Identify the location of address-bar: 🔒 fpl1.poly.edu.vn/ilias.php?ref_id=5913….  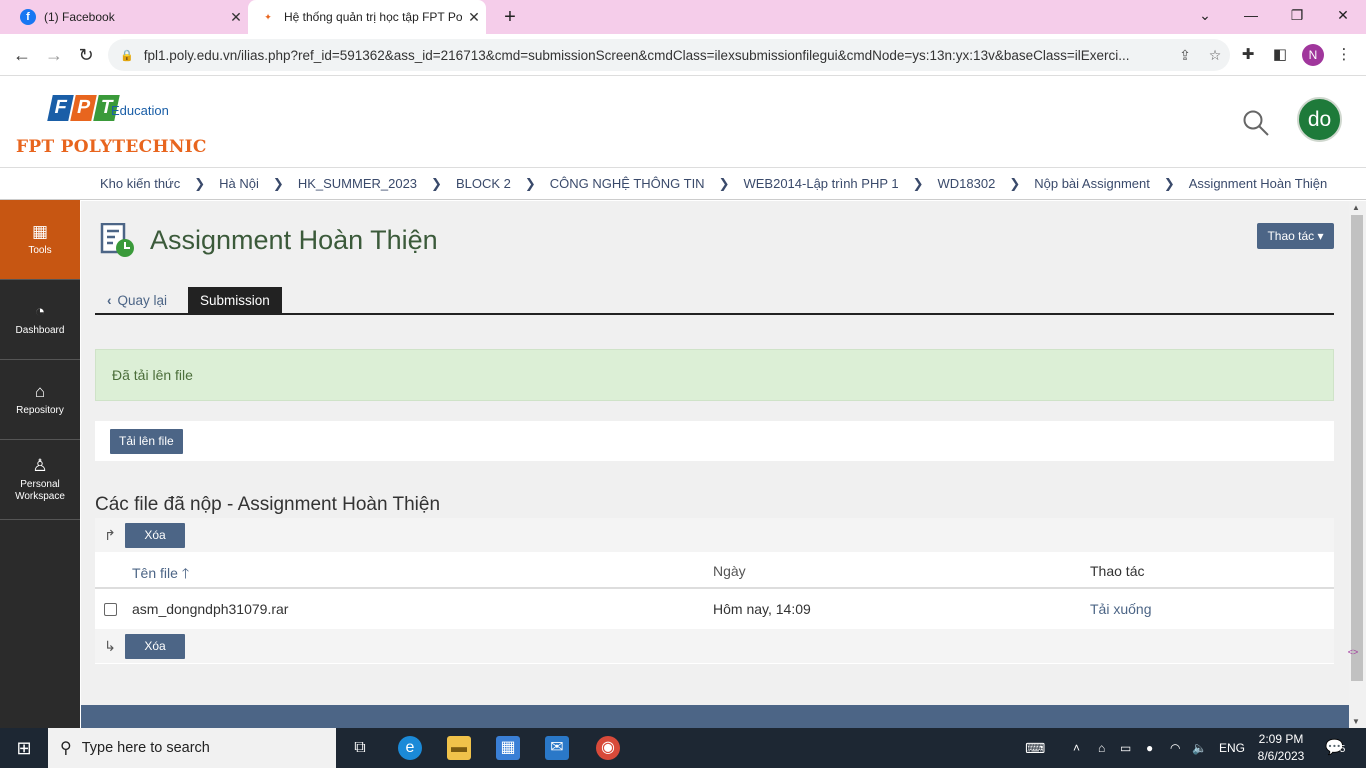
(669, 55).